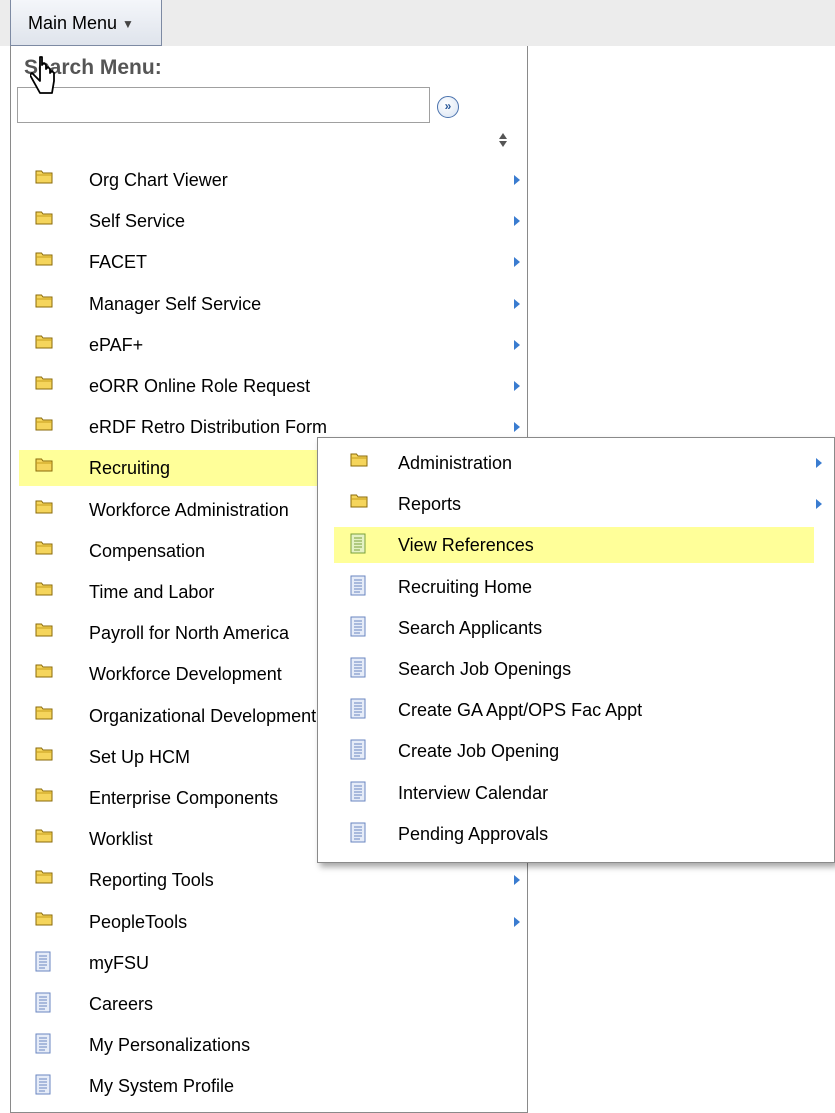 The width and height of the screenshot is (835, 1113). Describe the element at coordinates (466, 545) in the screenshot. I see `menu-item-label: View References` at that location.